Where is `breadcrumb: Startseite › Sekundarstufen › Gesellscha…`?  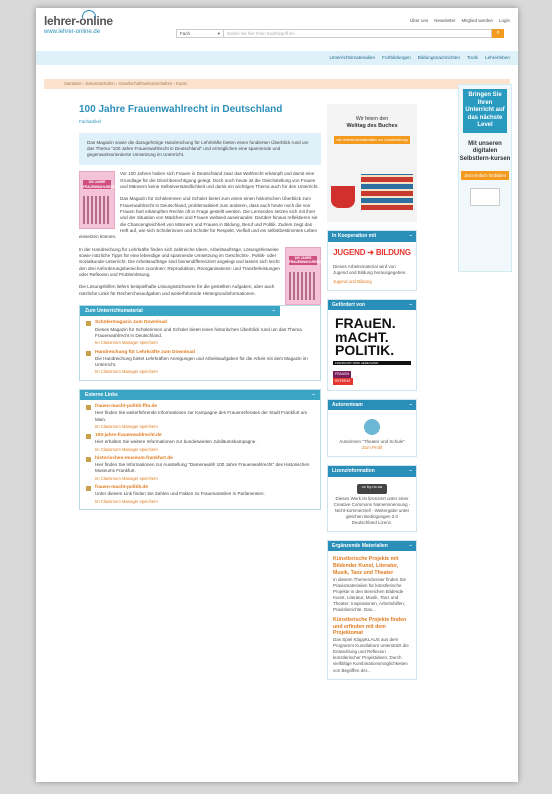
breadcrumb: Startseite › Sekundarstufen › Gesellscha… is located at coordinates (277, 84).